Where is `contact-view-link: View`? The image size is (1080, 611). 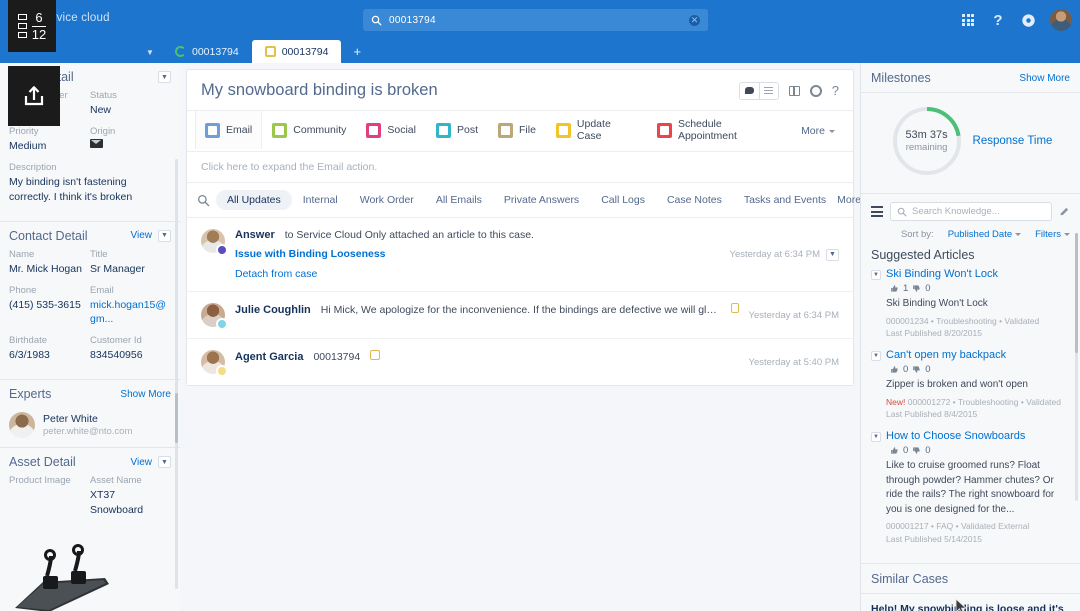
contact-view-link: View is located at coordinates (142, 235).